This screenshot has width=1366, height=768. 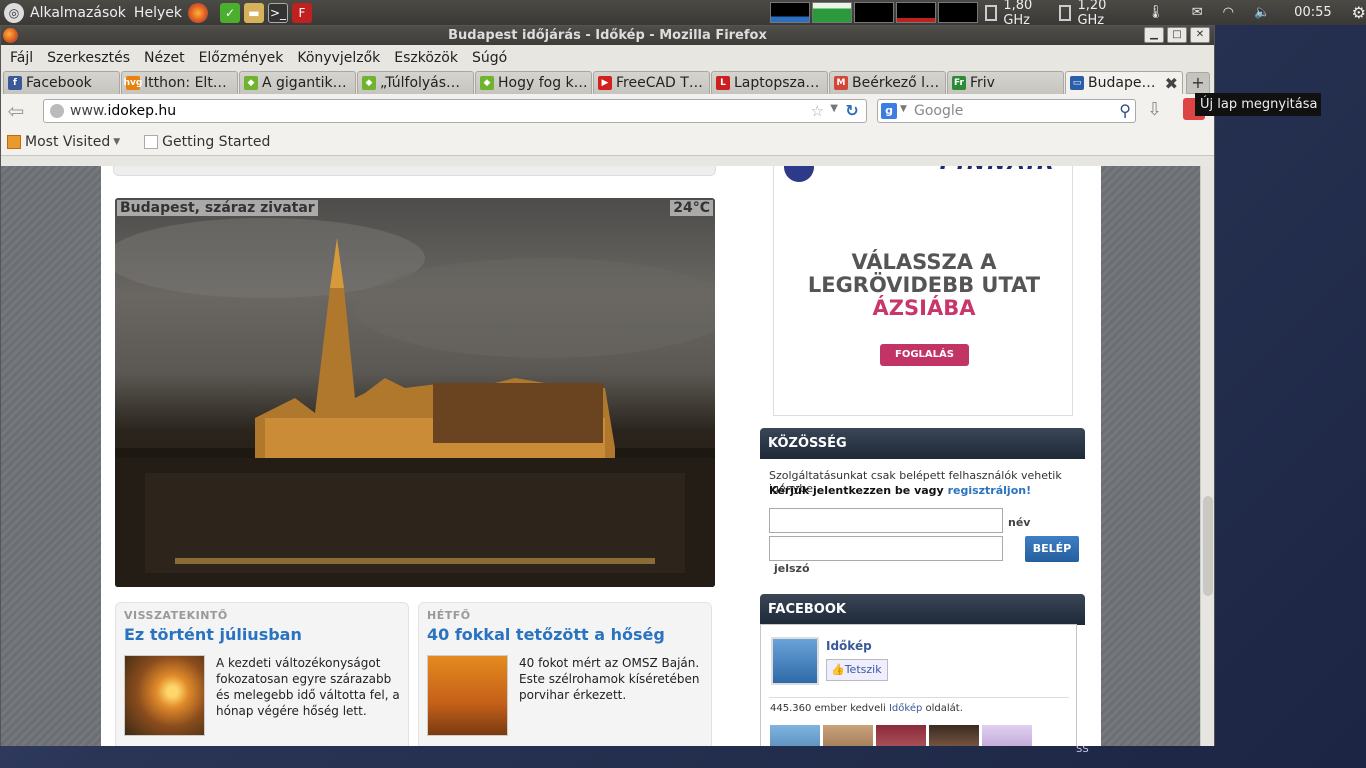 What do you see at coordinates (449, 615) in the screenshot?
I see `card-kicker: HÉTFŐ` at bounding box center [449, 615].